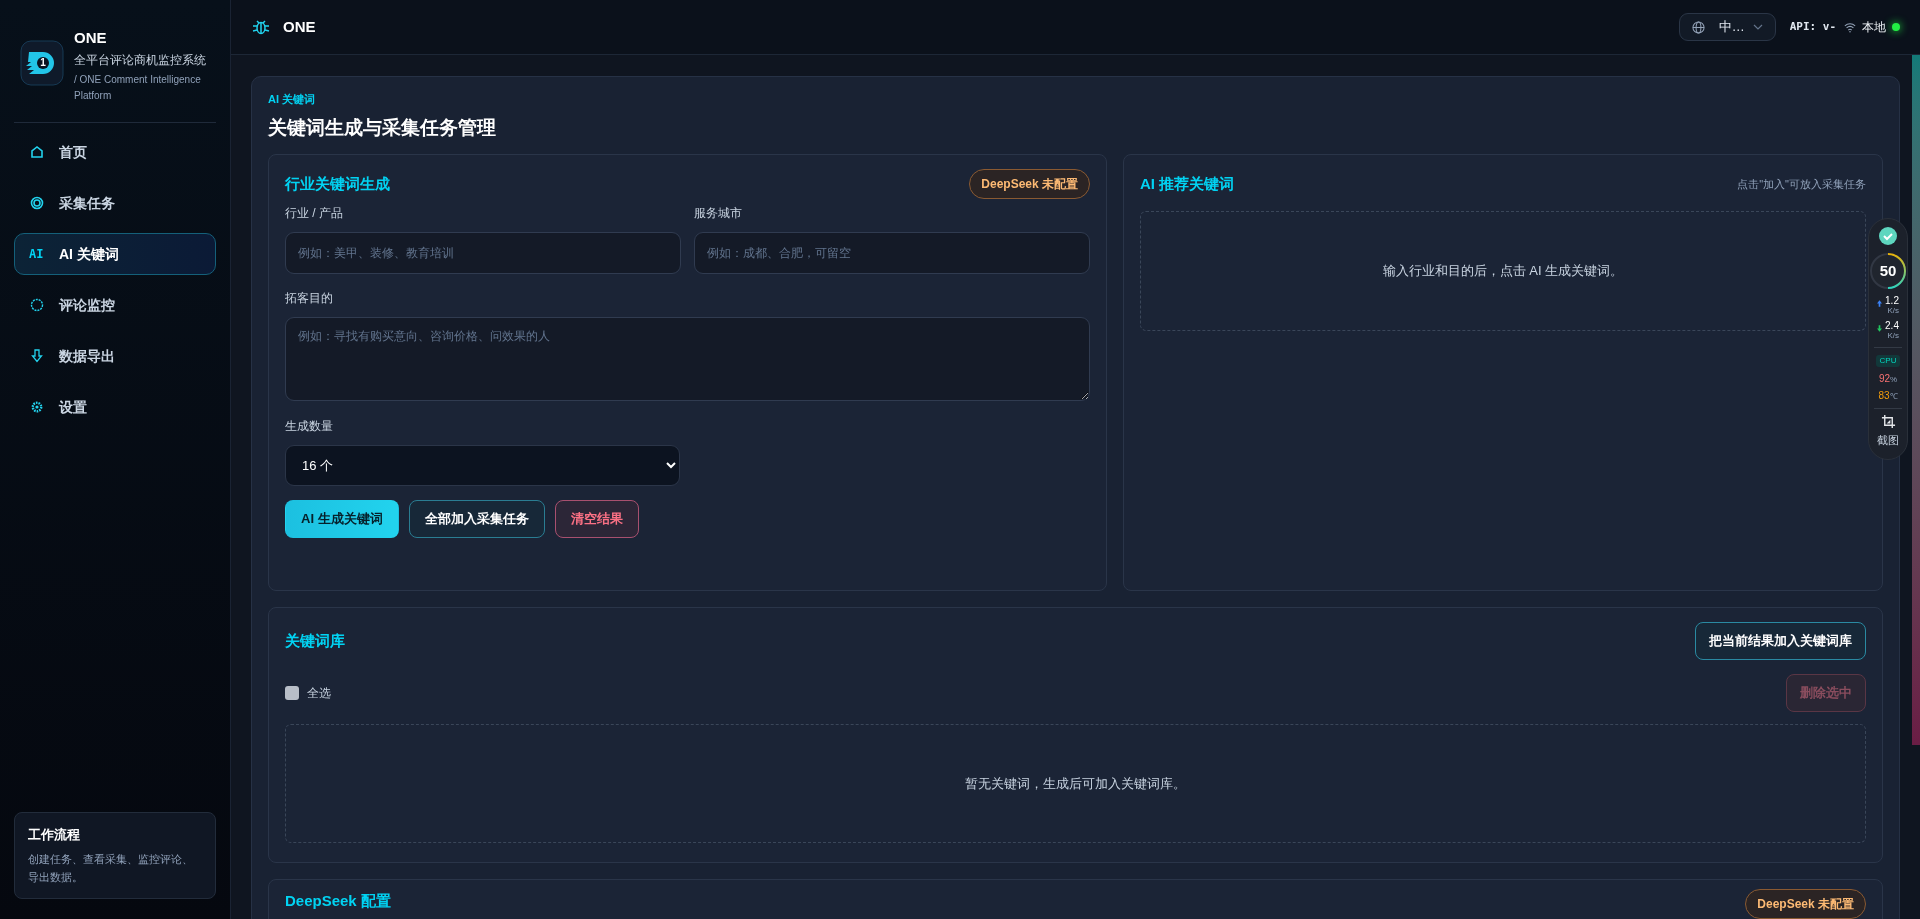  What do you see at coordinates (1888, 431) in the screenshot?
I see `screenshot-button: 截图` at bounding box center [1888, 431].